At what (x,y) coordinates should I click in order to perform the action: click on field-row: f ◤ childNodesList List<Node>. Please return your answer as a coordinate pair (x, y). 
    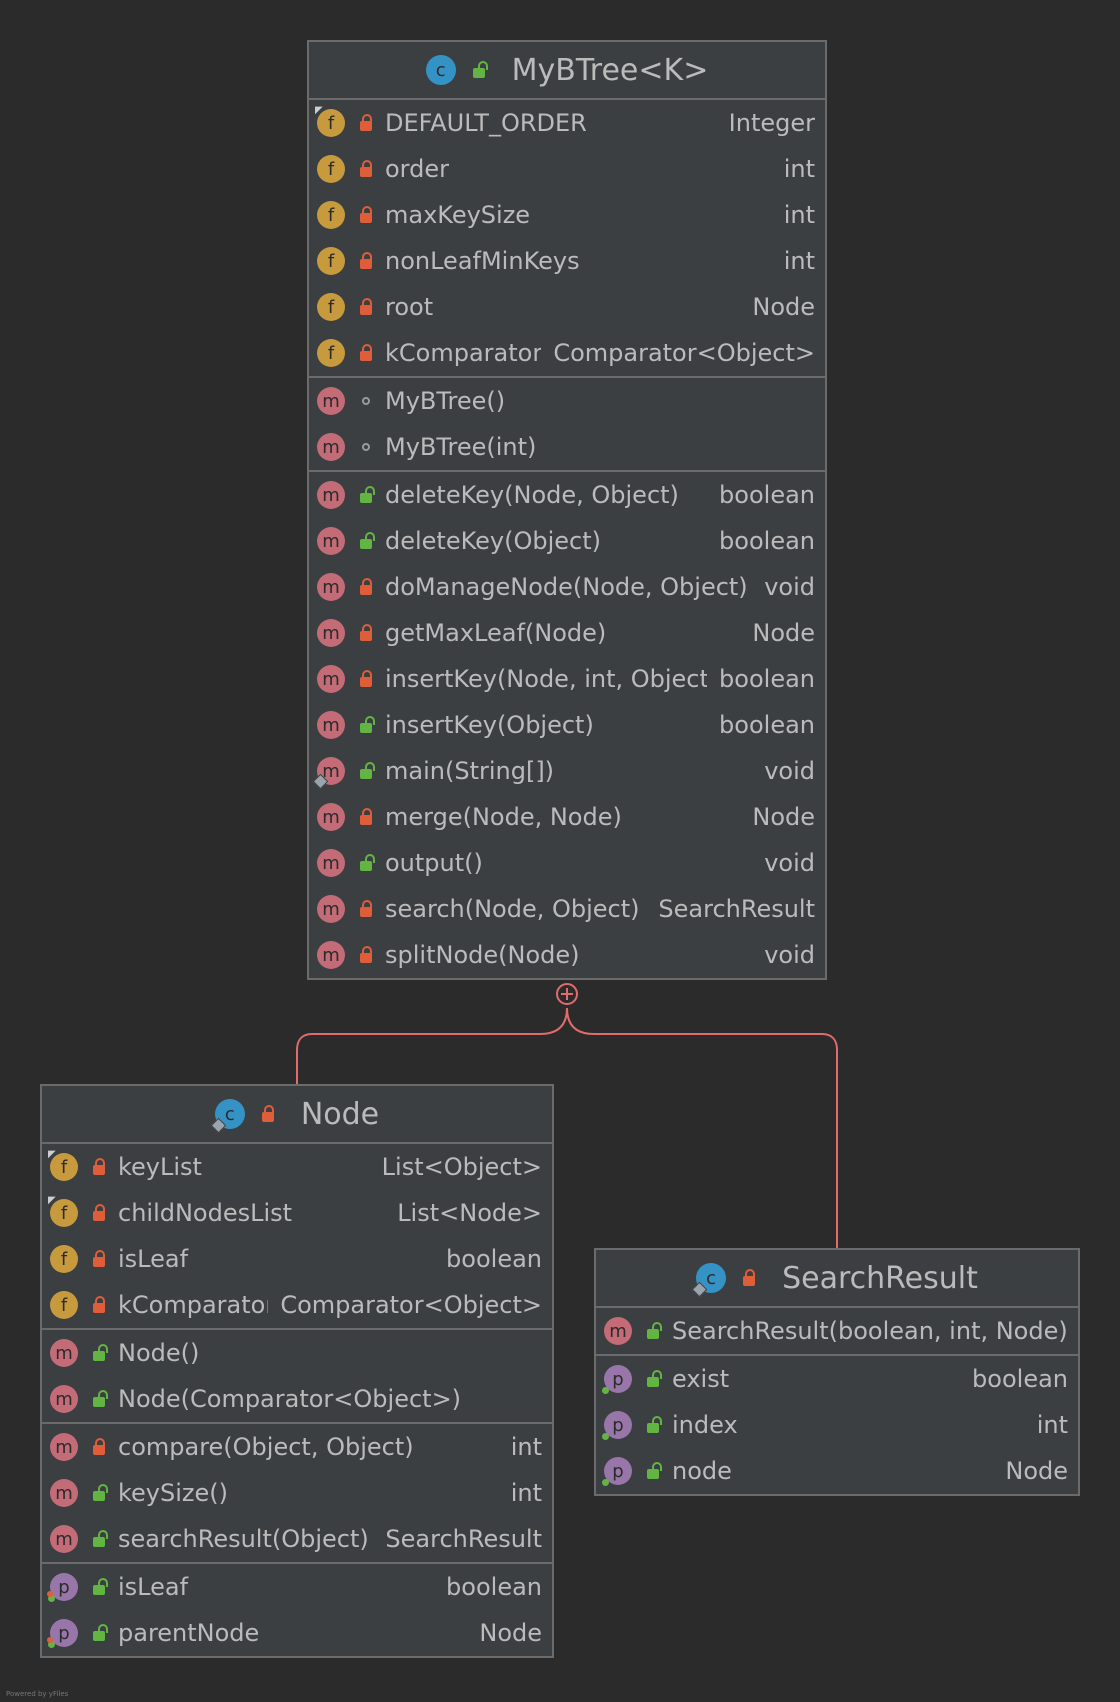
    Looking at the image, I should click on (297, 1213).